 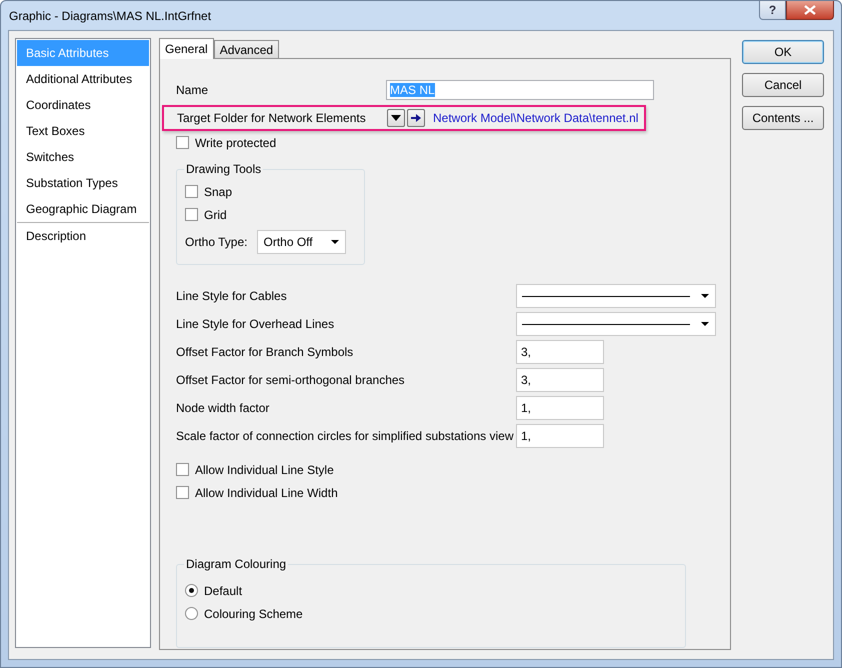 I want to click on checkbox-label: Grid, so click(x=215, y=215).